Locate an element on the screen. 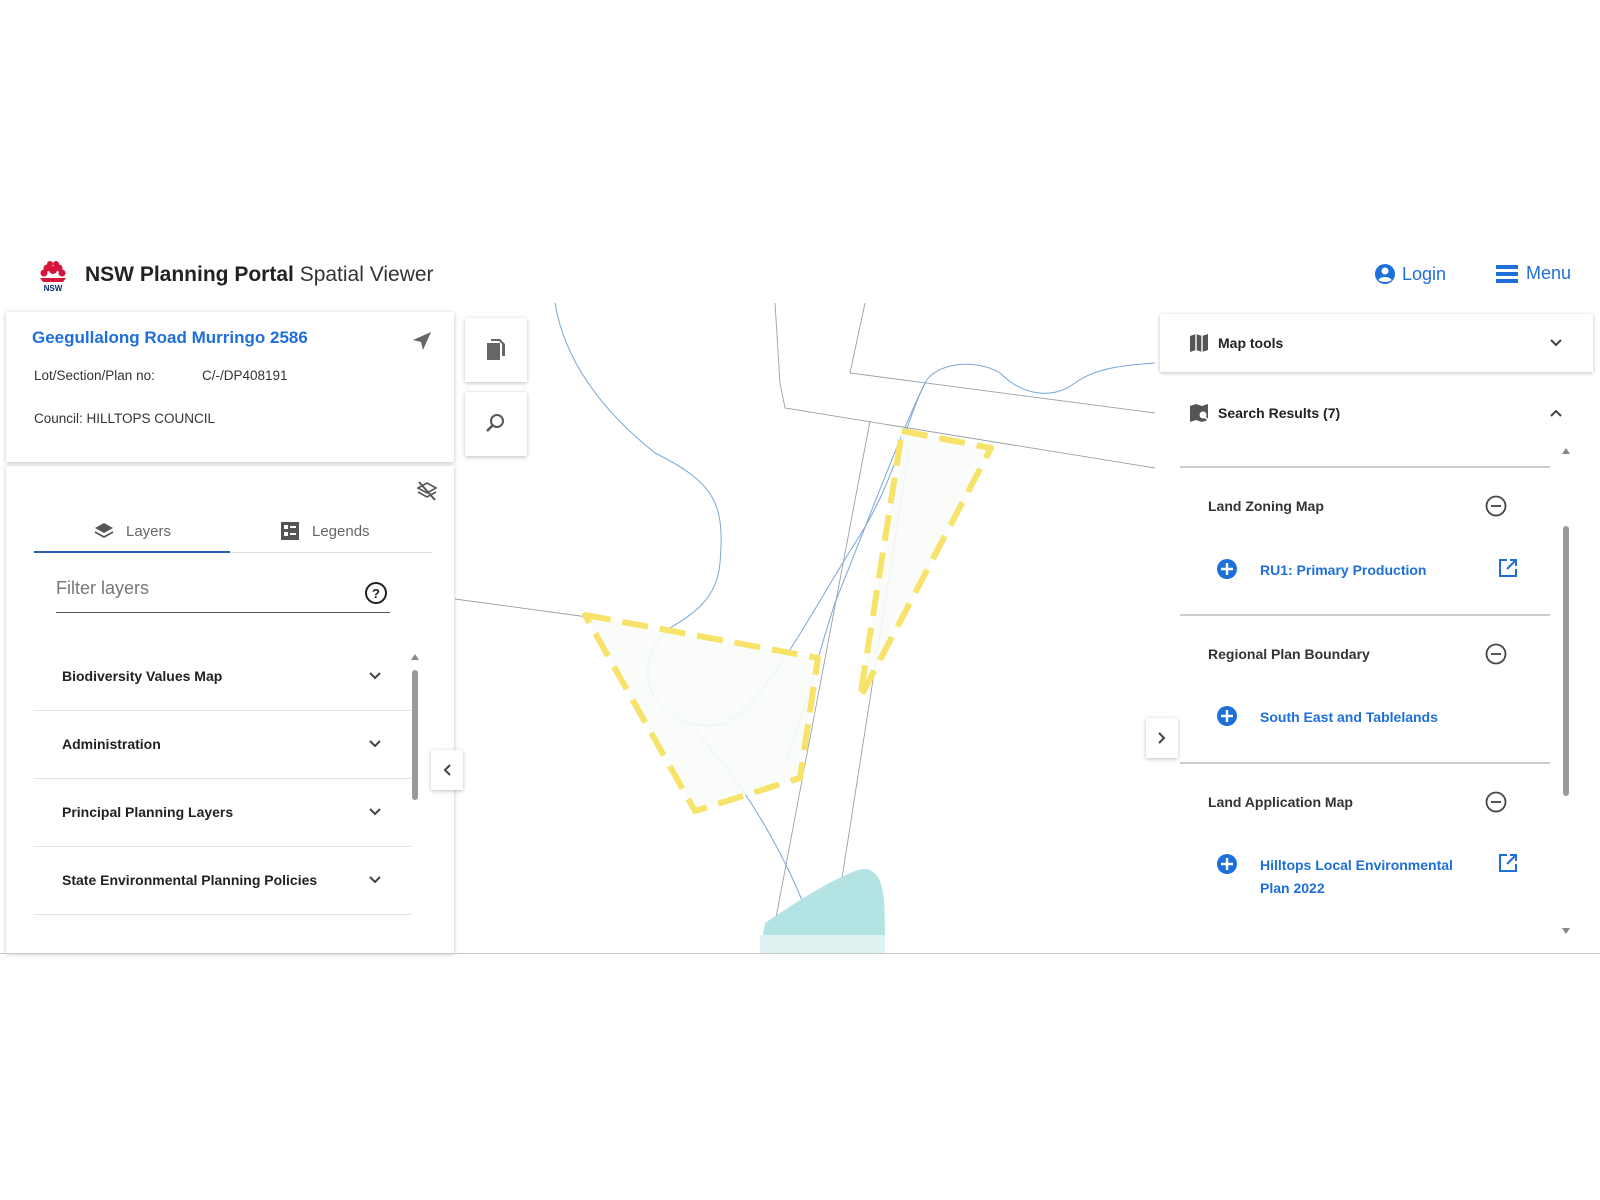 Image resolution: width=1600 pixels, height=1200 pixels. login-button: Login is located at coordinates (1410, 274).